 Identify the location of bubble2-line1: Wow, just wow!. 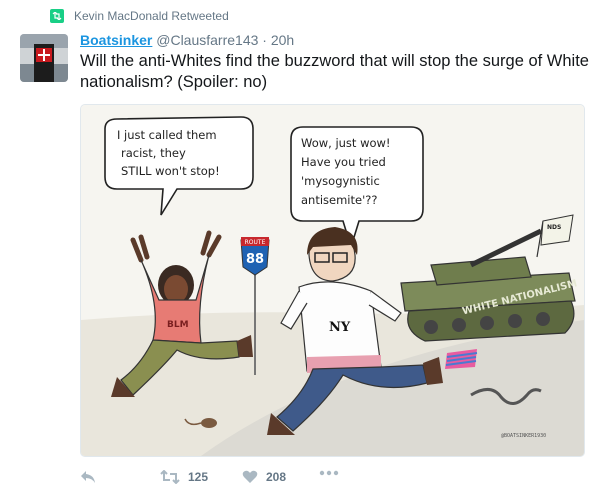
(346, 143).